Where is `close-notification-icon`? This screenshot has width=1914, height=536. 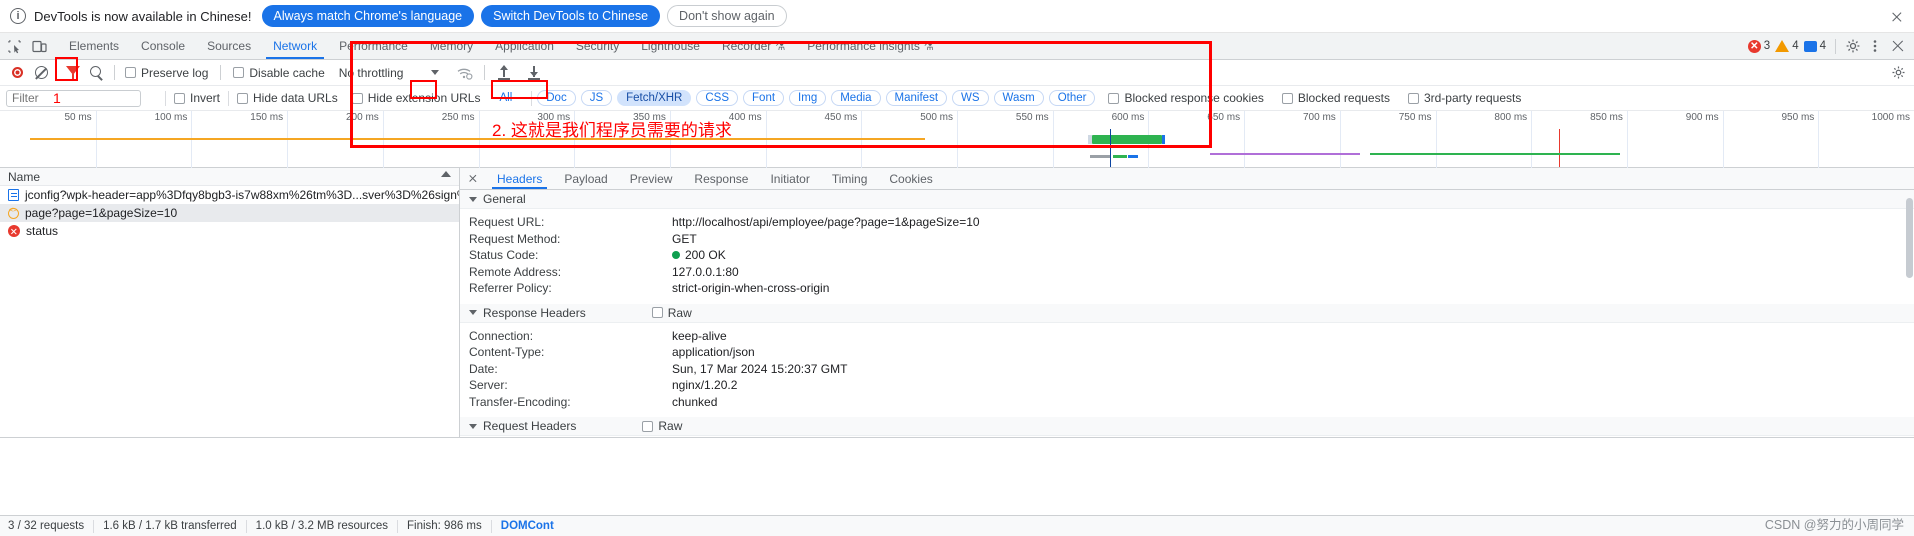
close-notification-icon is located at coordinates (1896, 16).